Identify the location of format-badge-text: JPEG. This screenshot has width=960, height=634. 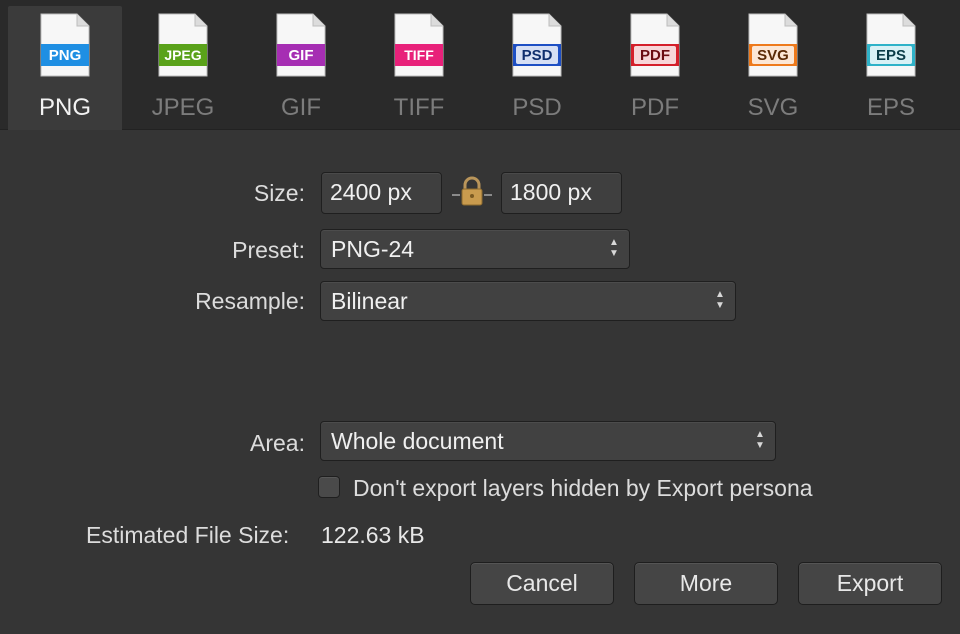
(182, 55).